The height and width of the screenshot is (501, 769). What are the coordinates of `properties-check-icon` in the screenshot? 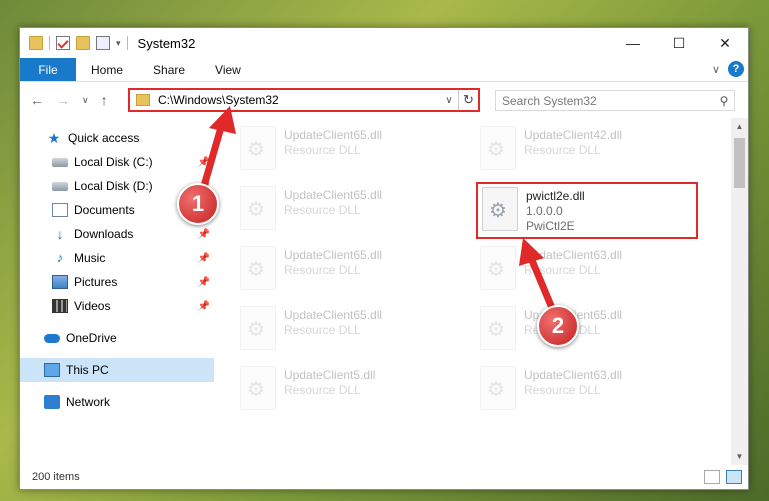 It's located at (63, 43).